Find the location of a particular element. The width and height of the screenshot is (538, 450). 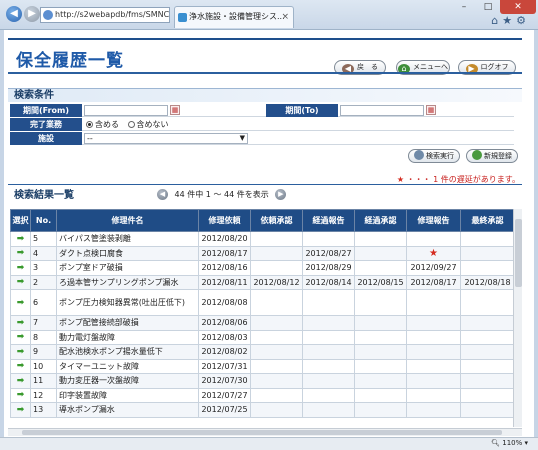

magnifier-icon is located at coordinates (419, 155).